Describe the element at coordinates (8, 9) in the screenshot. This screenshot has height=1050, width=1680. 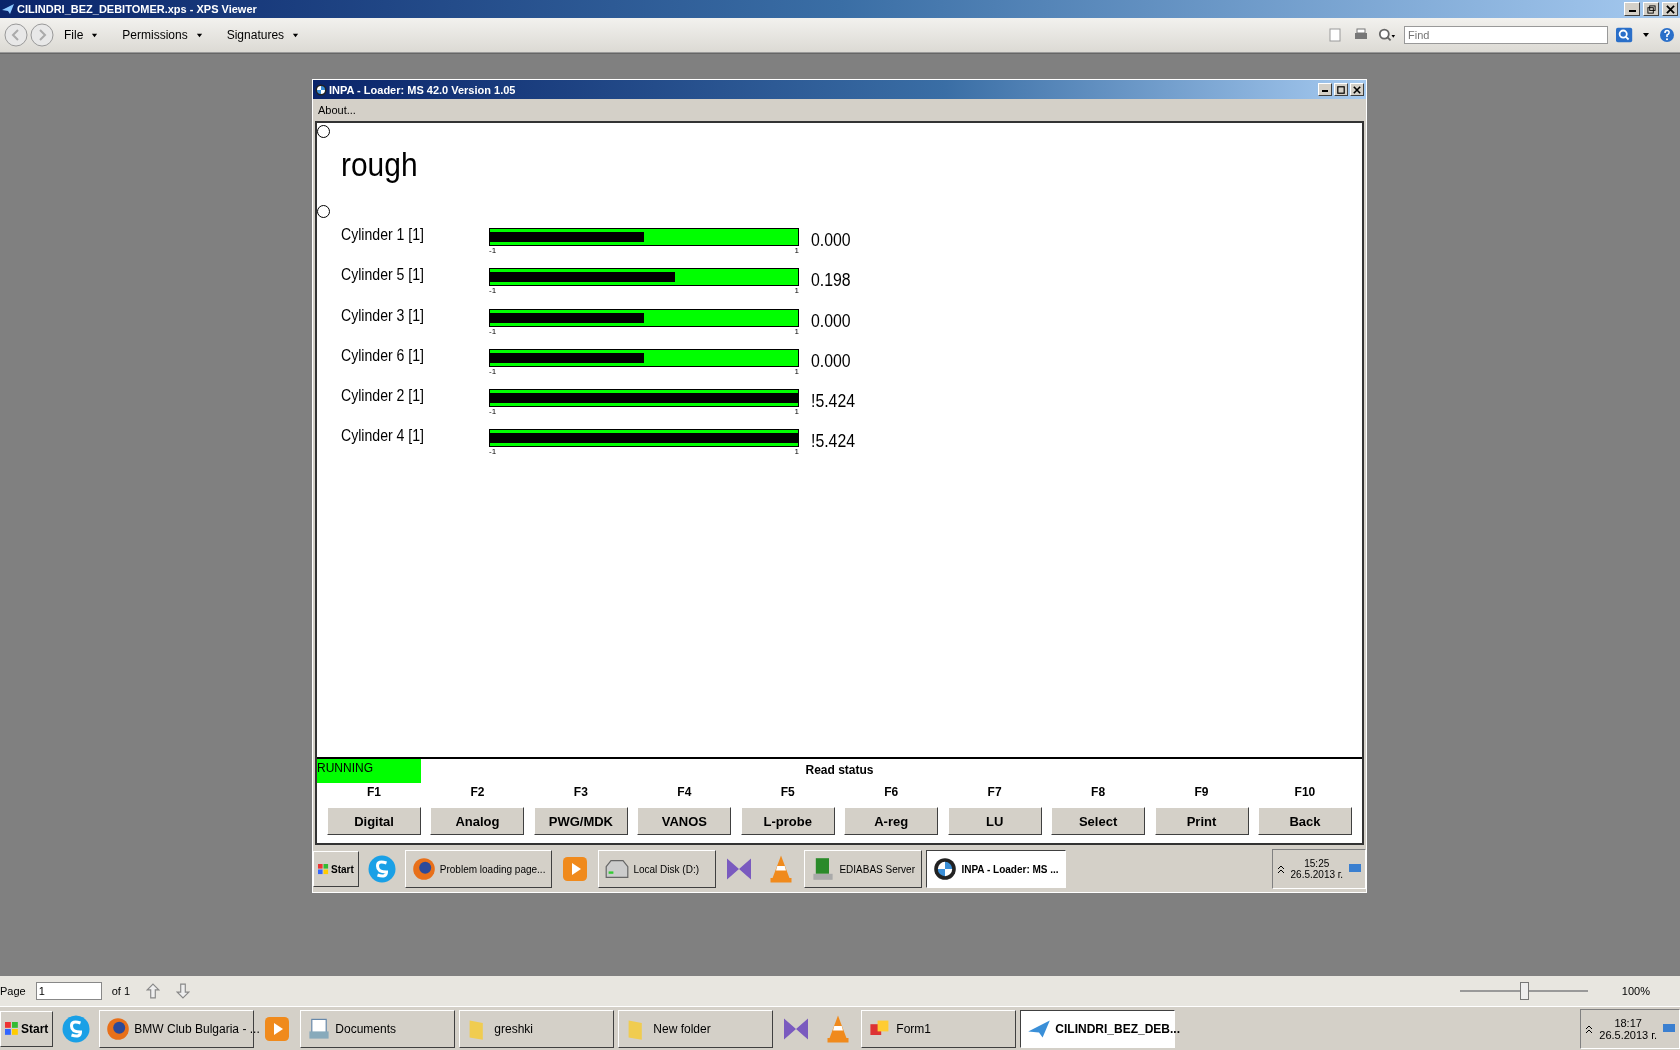
I see `plane-icon` at that location.